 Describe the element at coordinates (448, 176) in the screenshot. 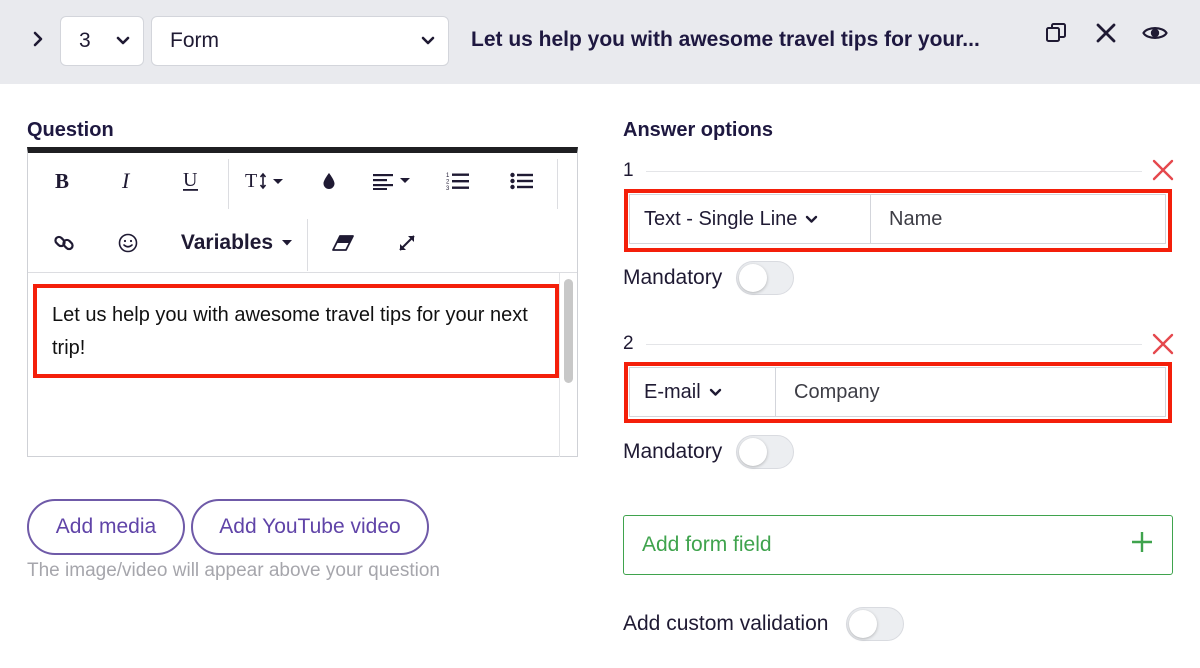

I see `svg-text: 1` at that location.